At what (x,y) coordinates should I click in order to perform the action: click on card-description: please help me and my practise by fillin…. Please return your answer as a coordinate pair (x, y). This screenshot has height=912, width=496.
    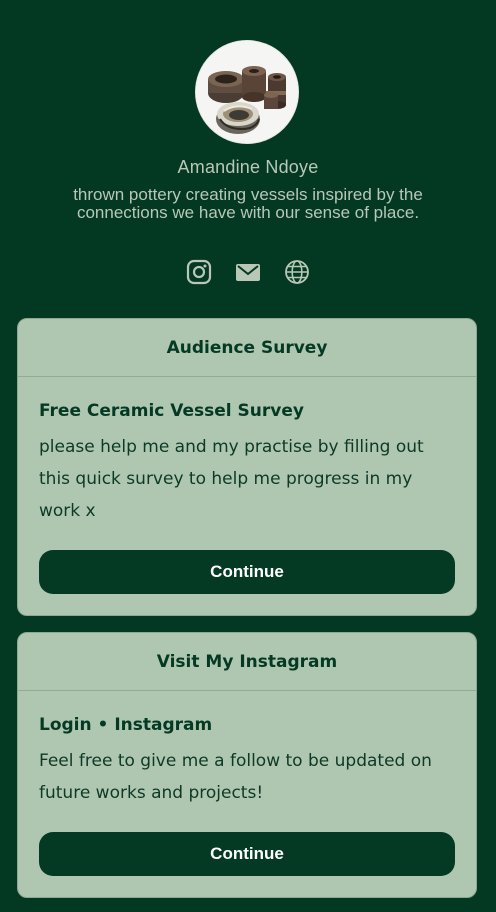
    Looking at the image, I should click on (231, 479).